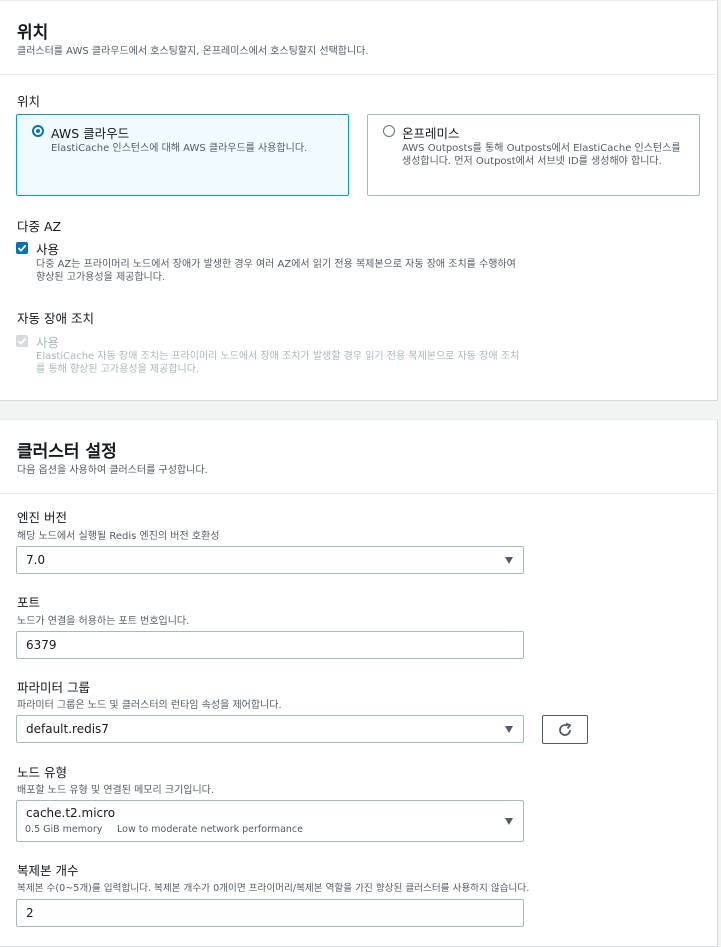 Image resolution: width=721 pixels, height=947 pixels. I want to click on engine-version-label: 엔진 버전, so click(42, 517).